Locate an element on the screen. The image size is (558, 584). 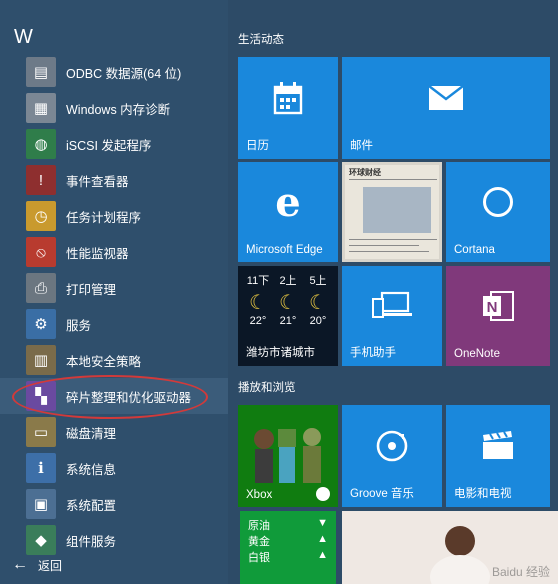
app-label: 磁盘清理 is located at coordinates (91, 433).